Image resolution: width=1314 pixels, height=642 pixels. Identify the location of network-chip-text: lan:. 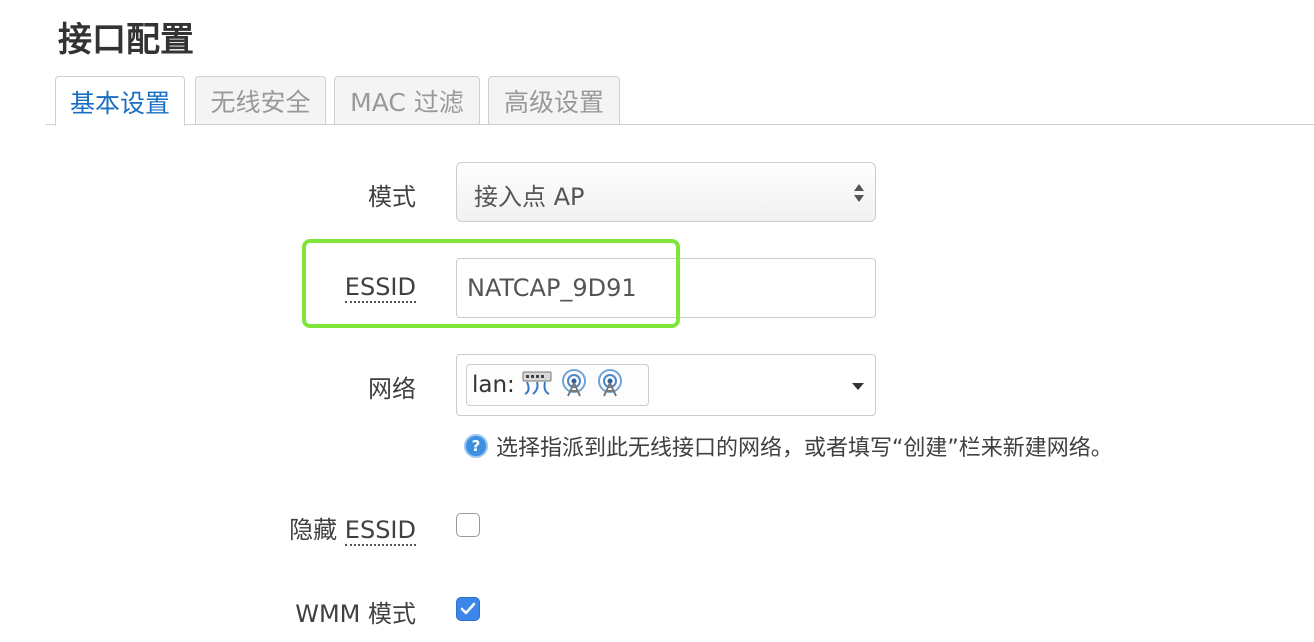
(493, 385).